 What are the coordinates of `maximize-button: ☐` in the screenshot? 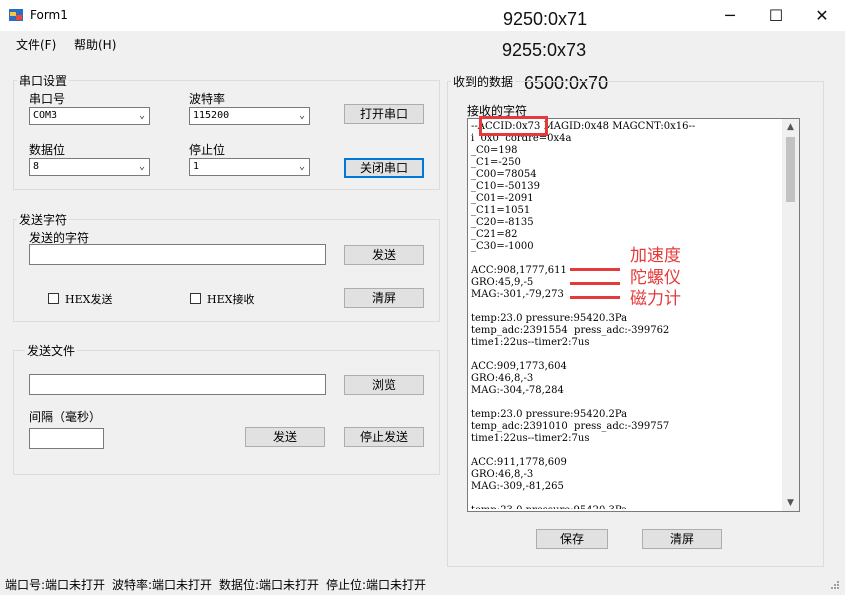 It's located at (776, 15).